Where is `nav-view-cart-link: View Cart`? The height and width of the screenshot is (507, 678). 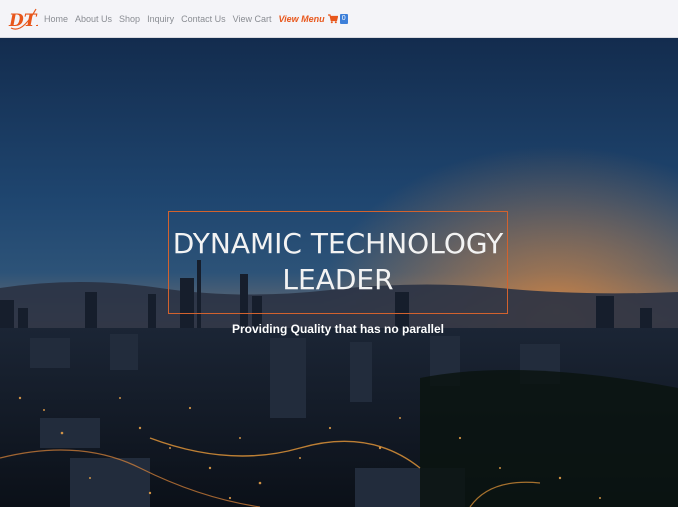
nav-view-cart-link: View Cart is located at coordinates (252, 19).